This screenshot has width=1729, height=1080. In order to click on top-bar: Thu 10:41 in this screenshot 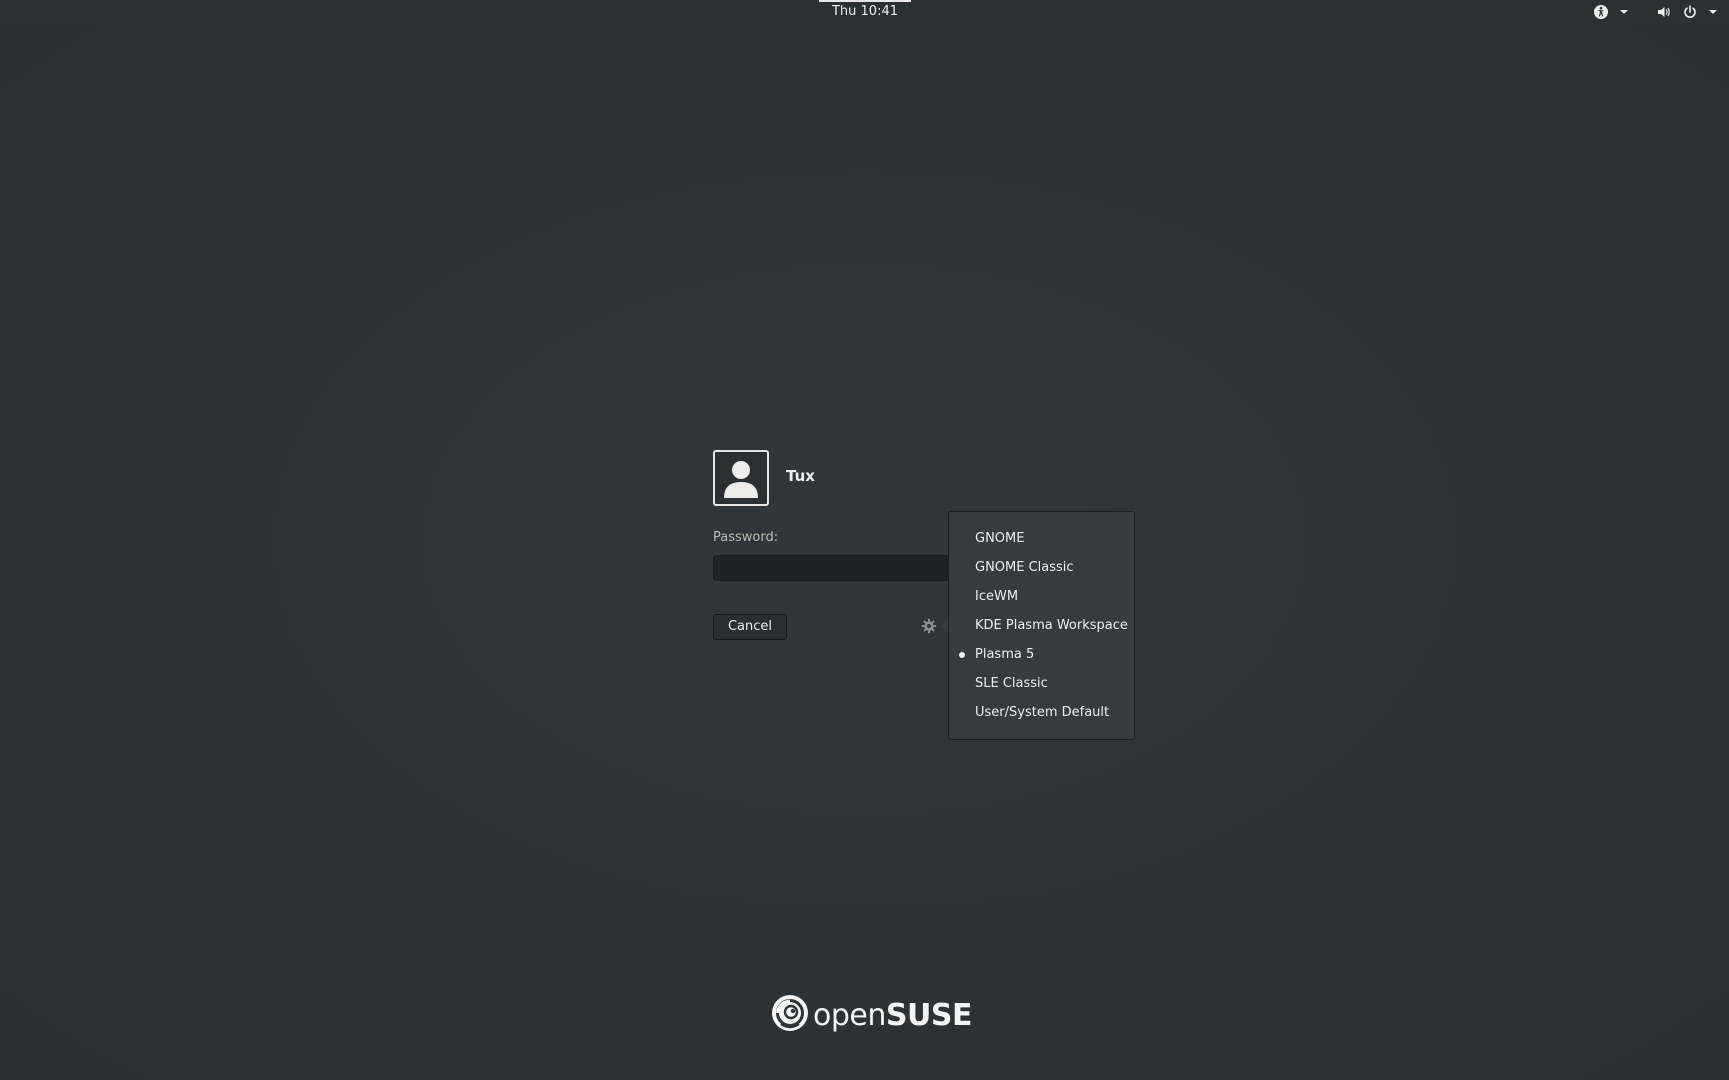, I will do `click(864, 12)`.